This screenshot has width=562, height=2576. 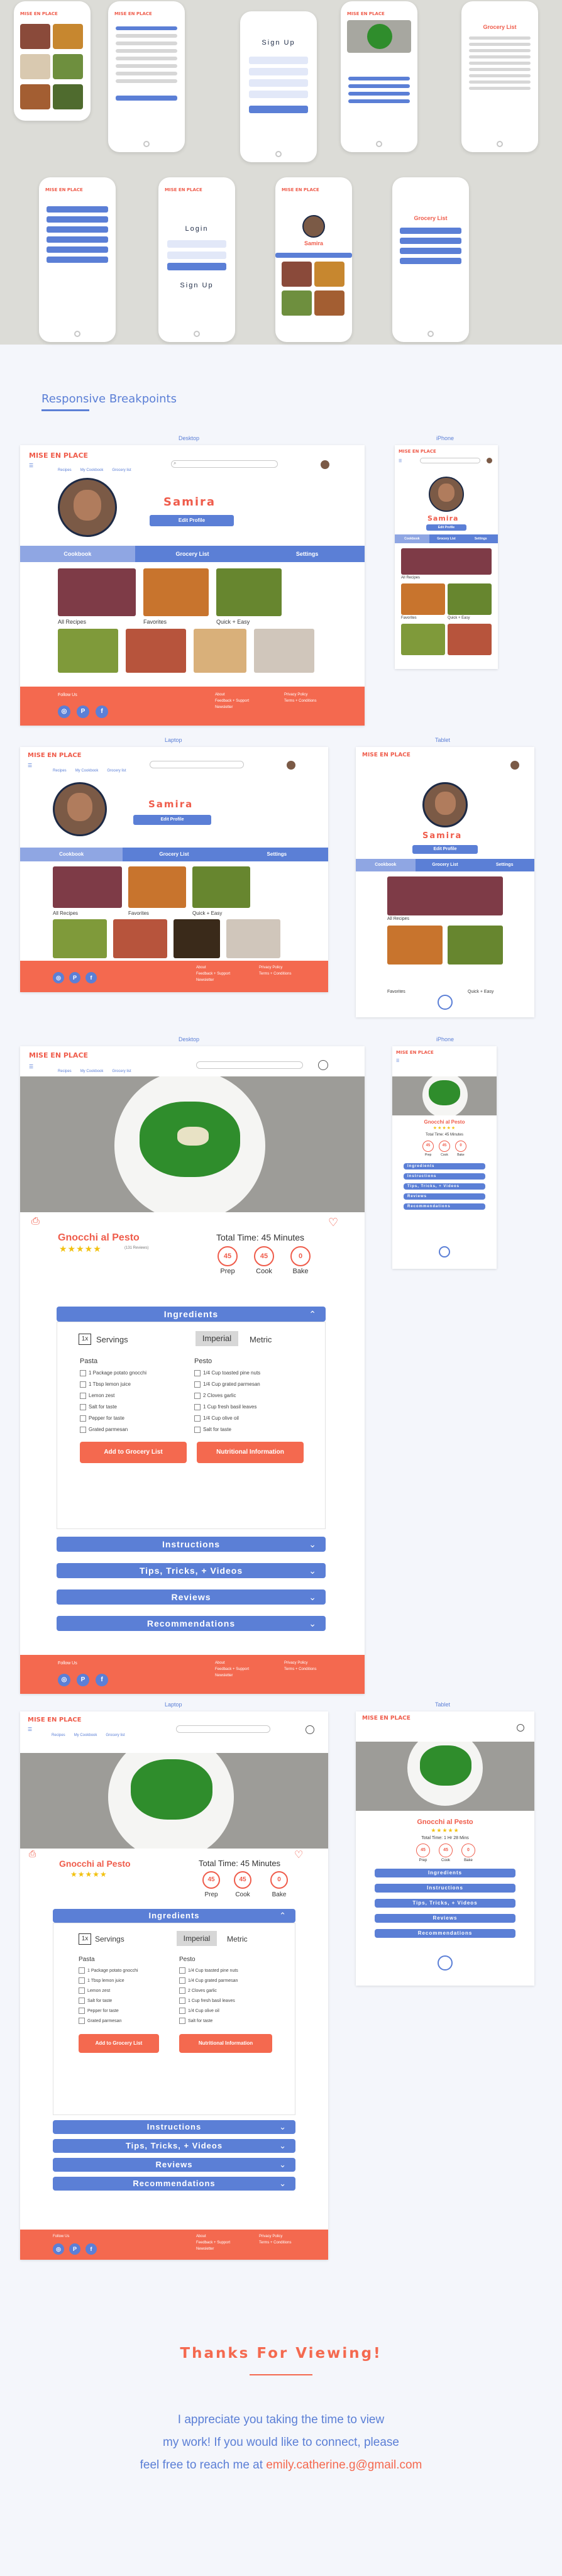 What do you see at coordinates (196, 2021) in the screenshot?
I see `ingredient-item: Salt for taste` at bounding box center [196, 2021].